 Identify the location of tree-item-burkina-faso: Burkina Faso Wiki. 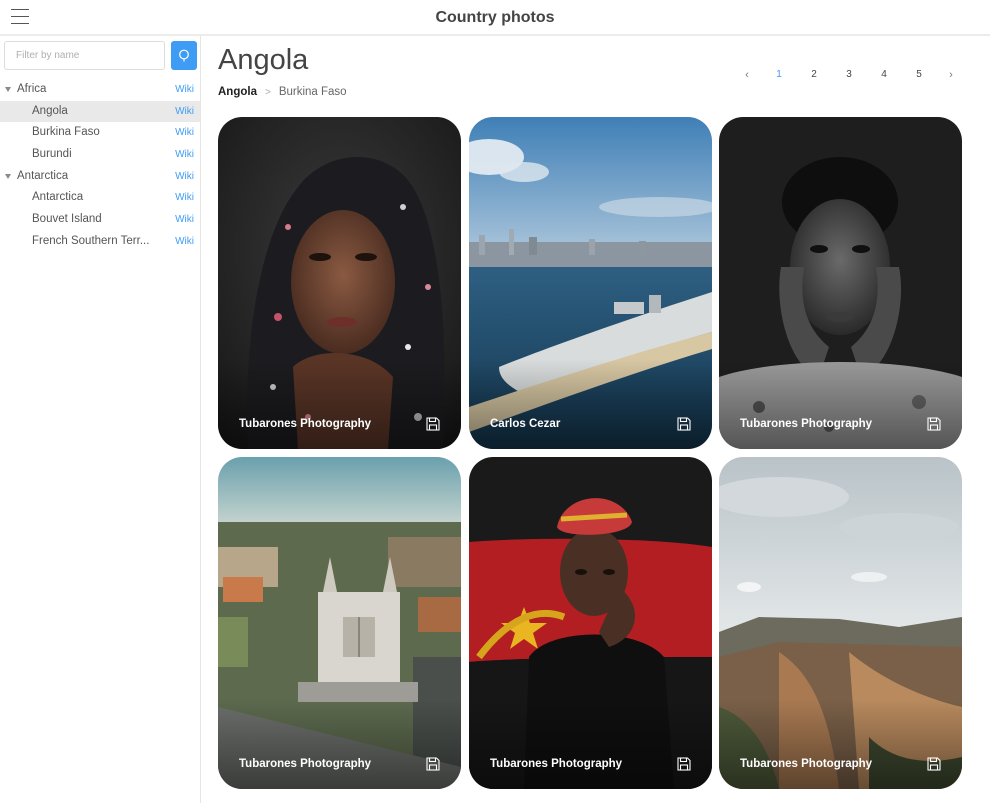
(100, 133).